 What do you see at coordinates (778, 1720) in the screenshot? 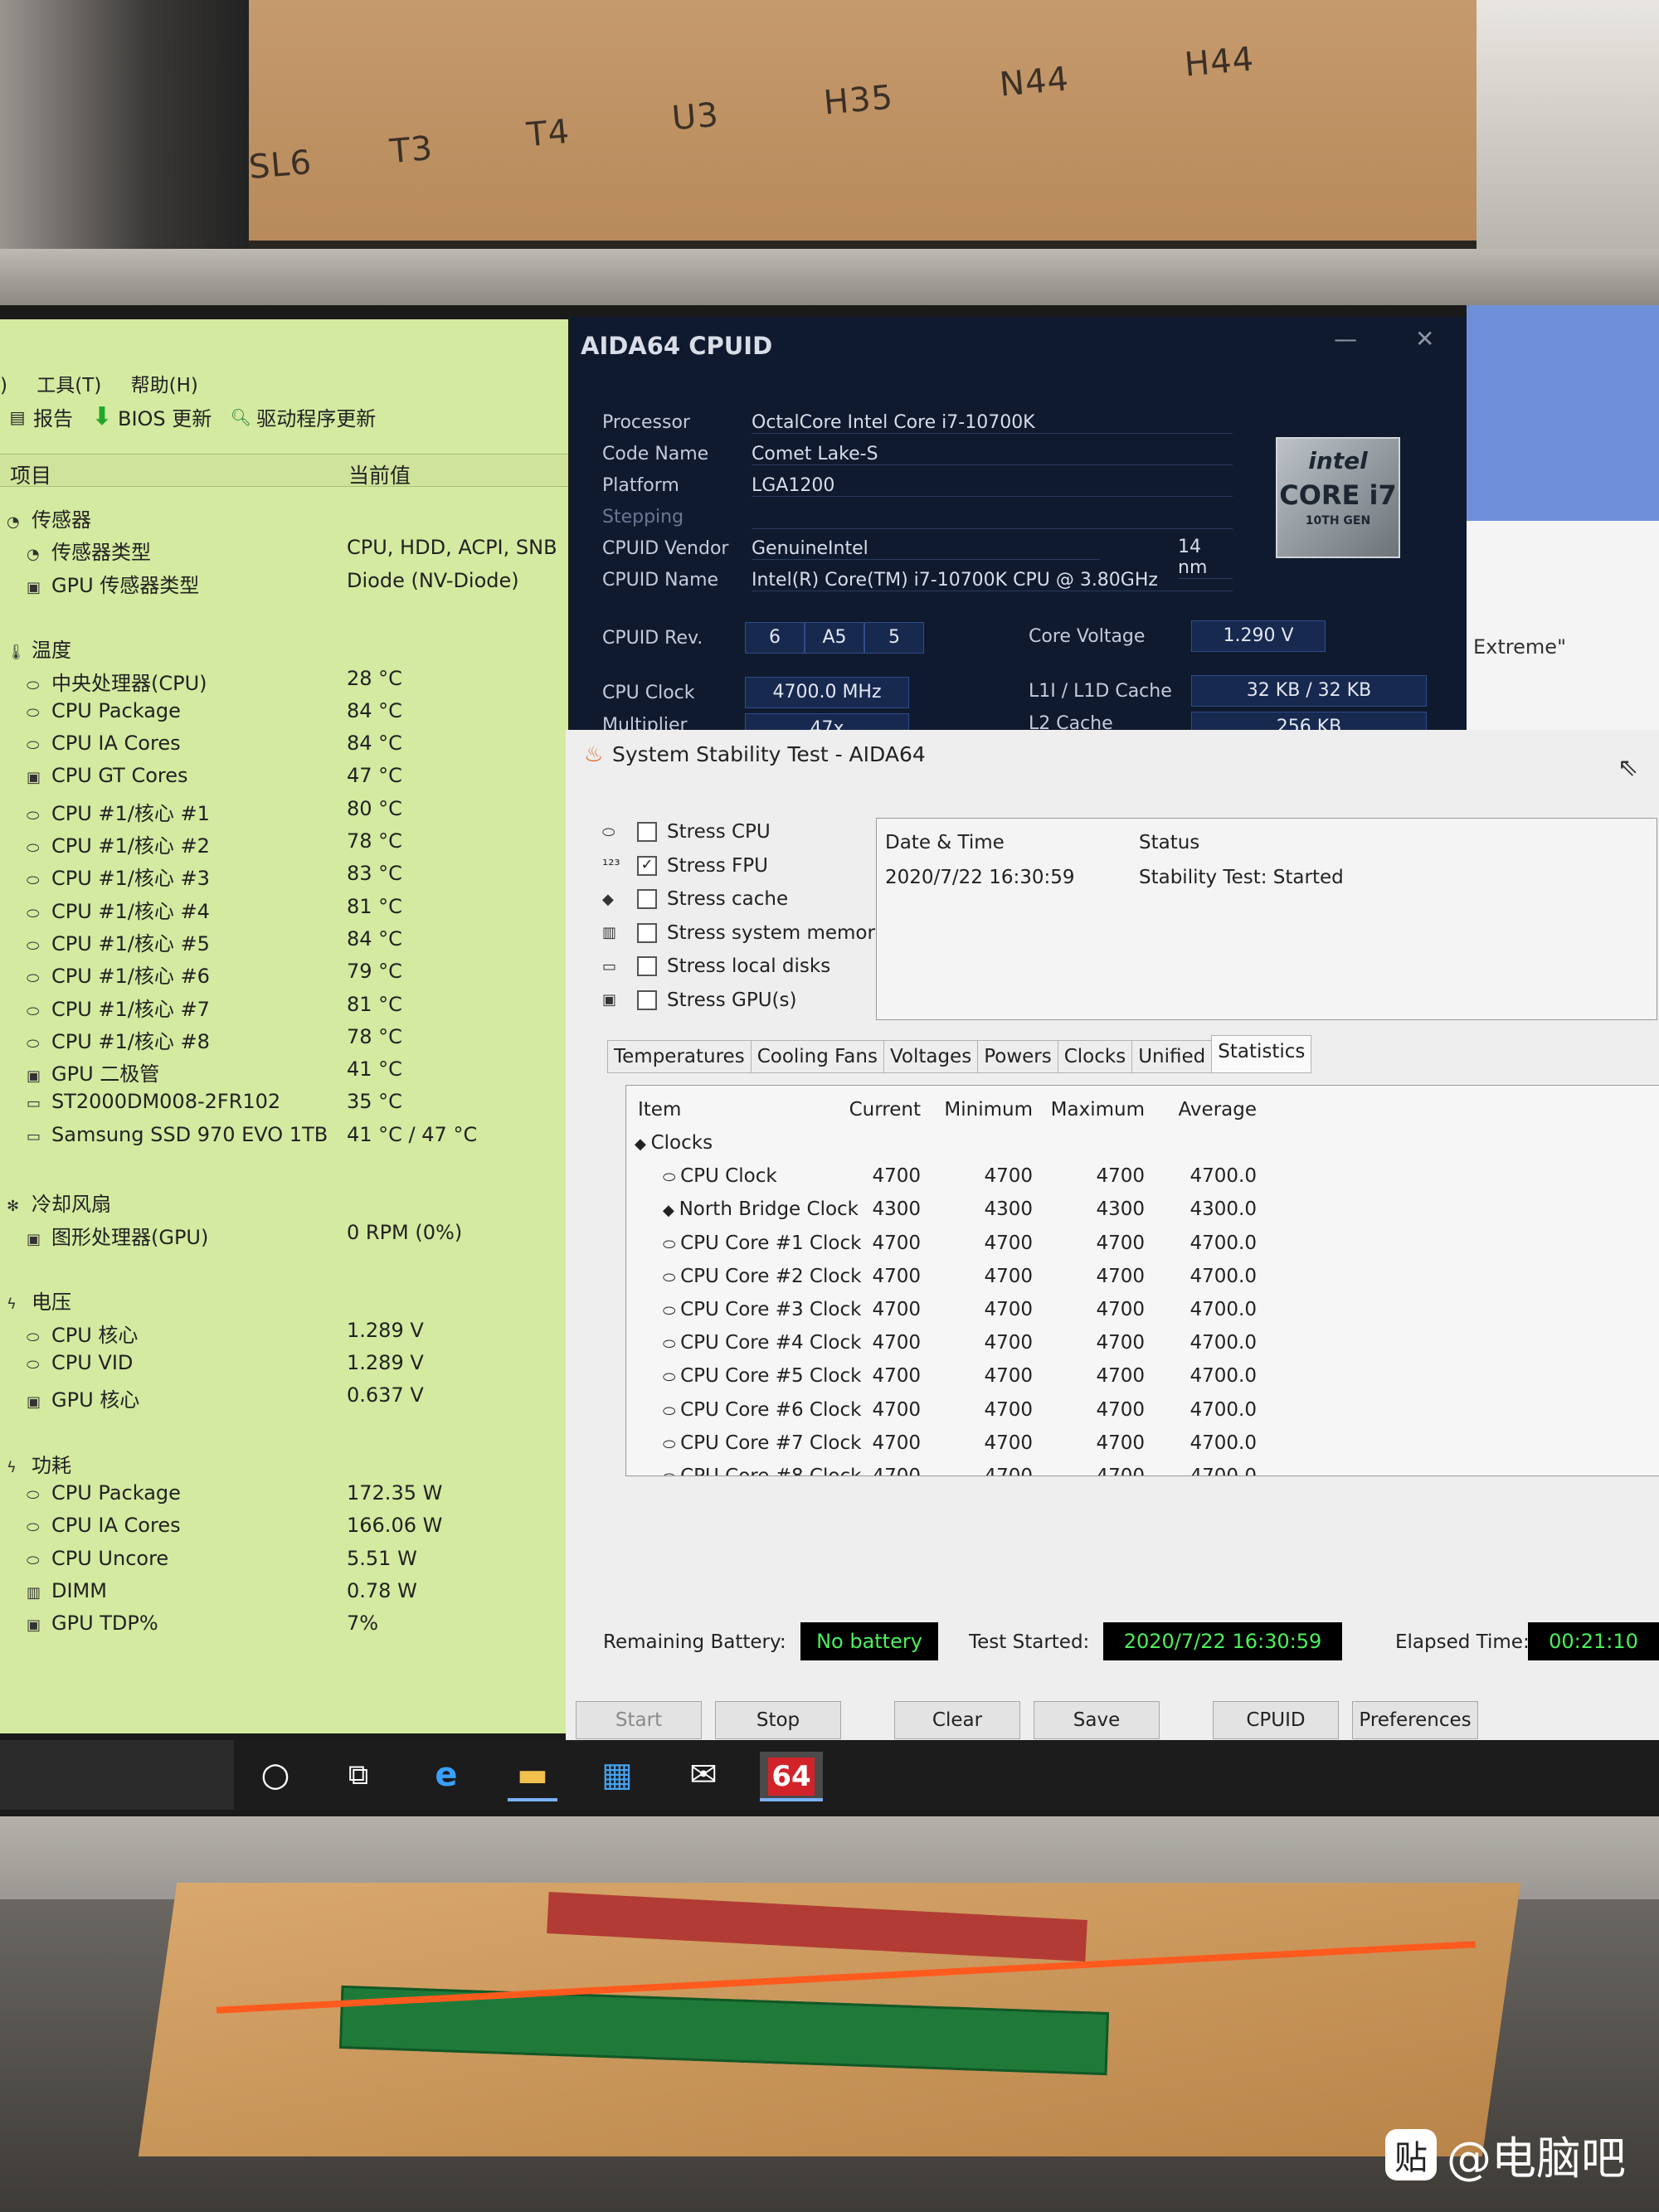
I see `stop-button: Stop` at bounding box center [778, 1720].